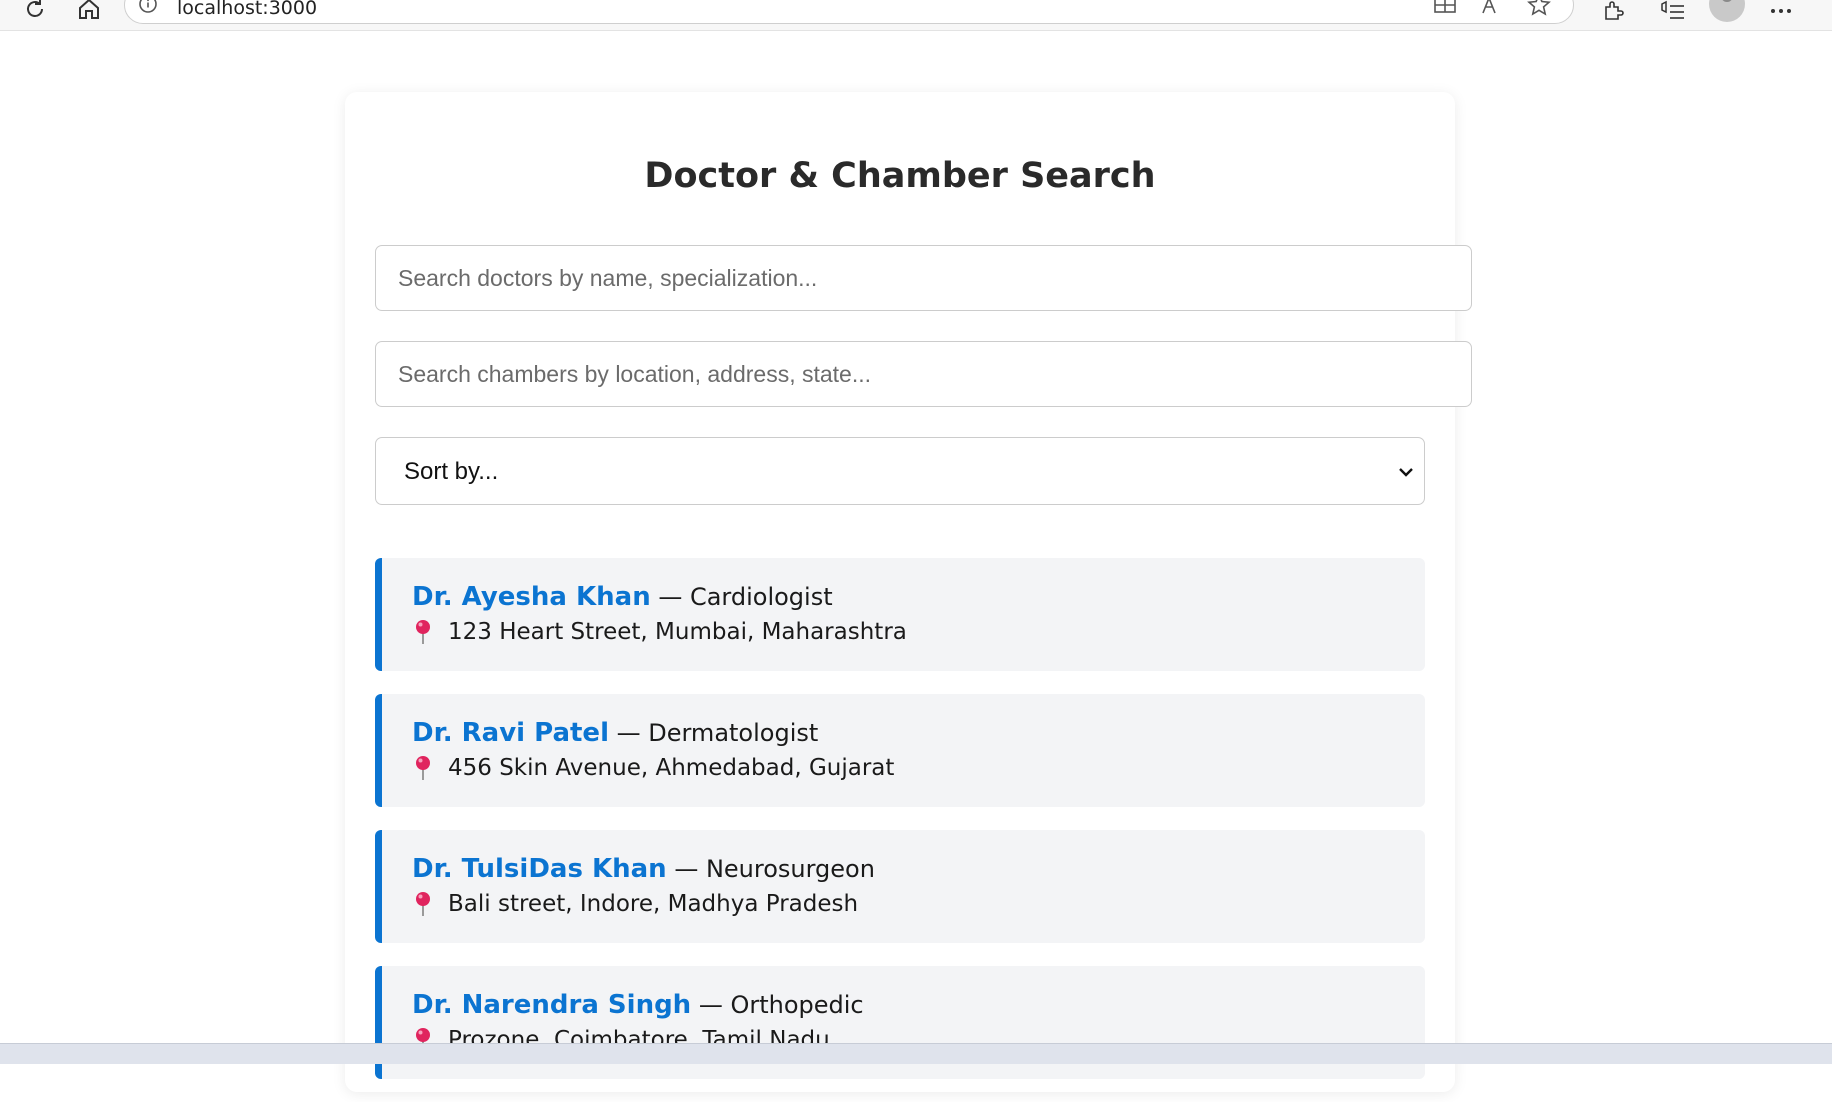 The height and width of the screenshot is (1102, 1832). What do you see at coordinates (653, 904) in the screenshot?
I see `chamber-address: Bali street, Indore, Madhya Pradesh` at bounding box center [653, 904].